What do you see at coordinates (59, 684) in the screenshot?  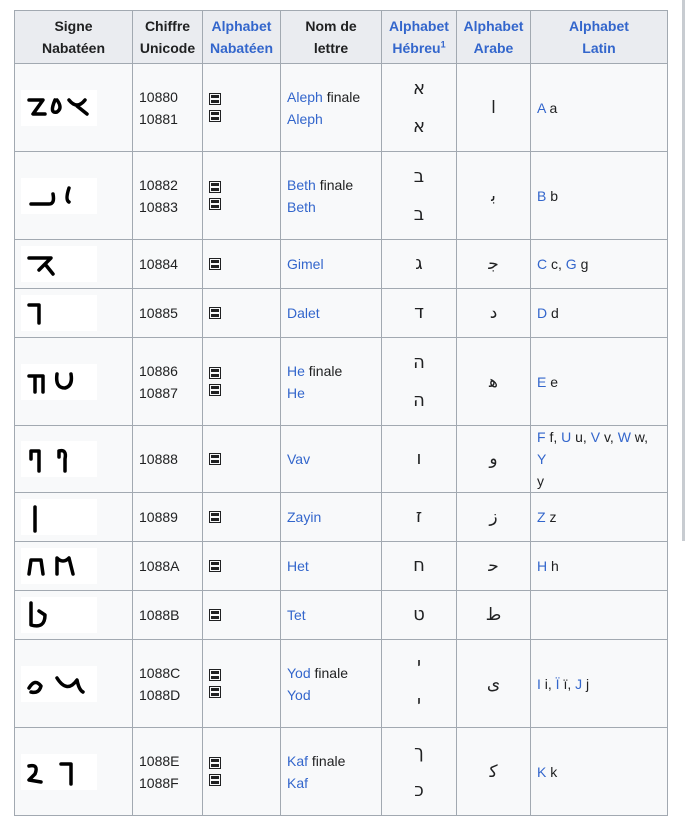 I see `nabataean-yod-glyphs-icon` at bounding box center [59, 684].